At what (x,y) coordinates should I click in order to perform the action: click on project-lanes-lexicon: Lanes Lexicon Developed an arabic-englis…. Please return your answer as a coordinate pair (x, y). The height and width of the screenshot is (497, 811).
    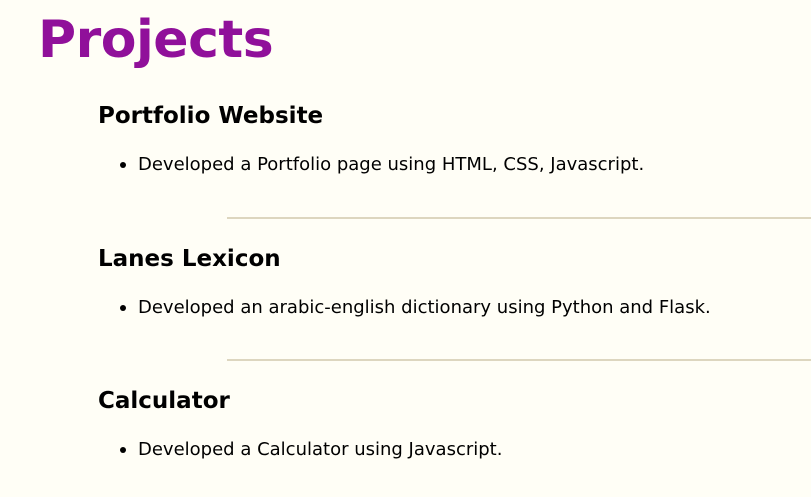
    Looking at the image, I should click on (448, 282).